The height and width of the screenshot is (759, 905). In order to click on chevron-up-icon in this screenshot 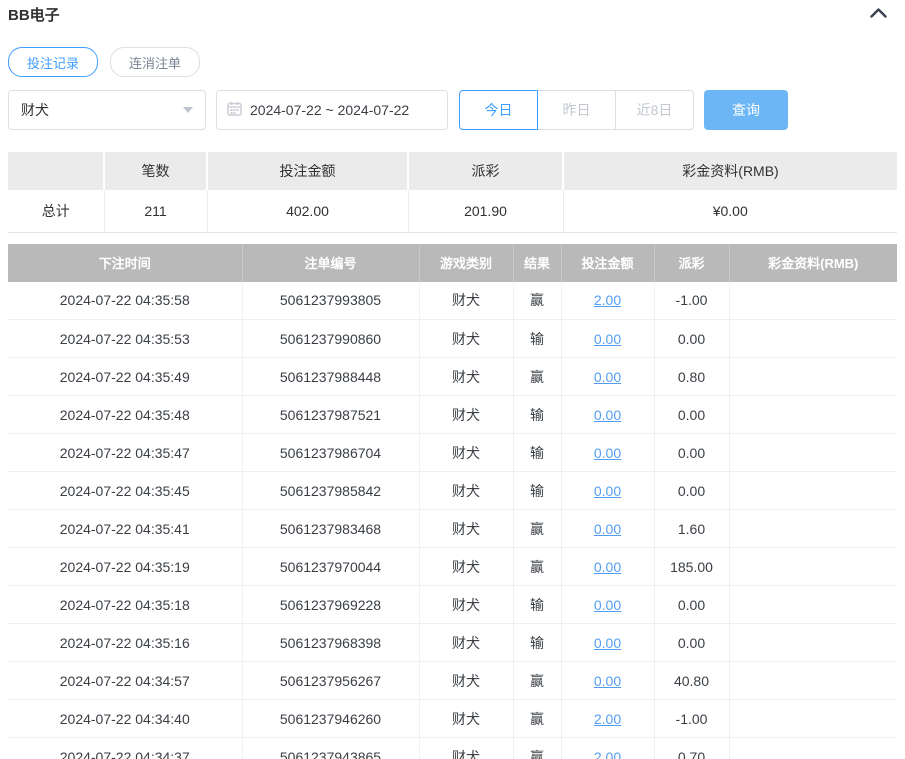, I will do `click(878, 14)`.